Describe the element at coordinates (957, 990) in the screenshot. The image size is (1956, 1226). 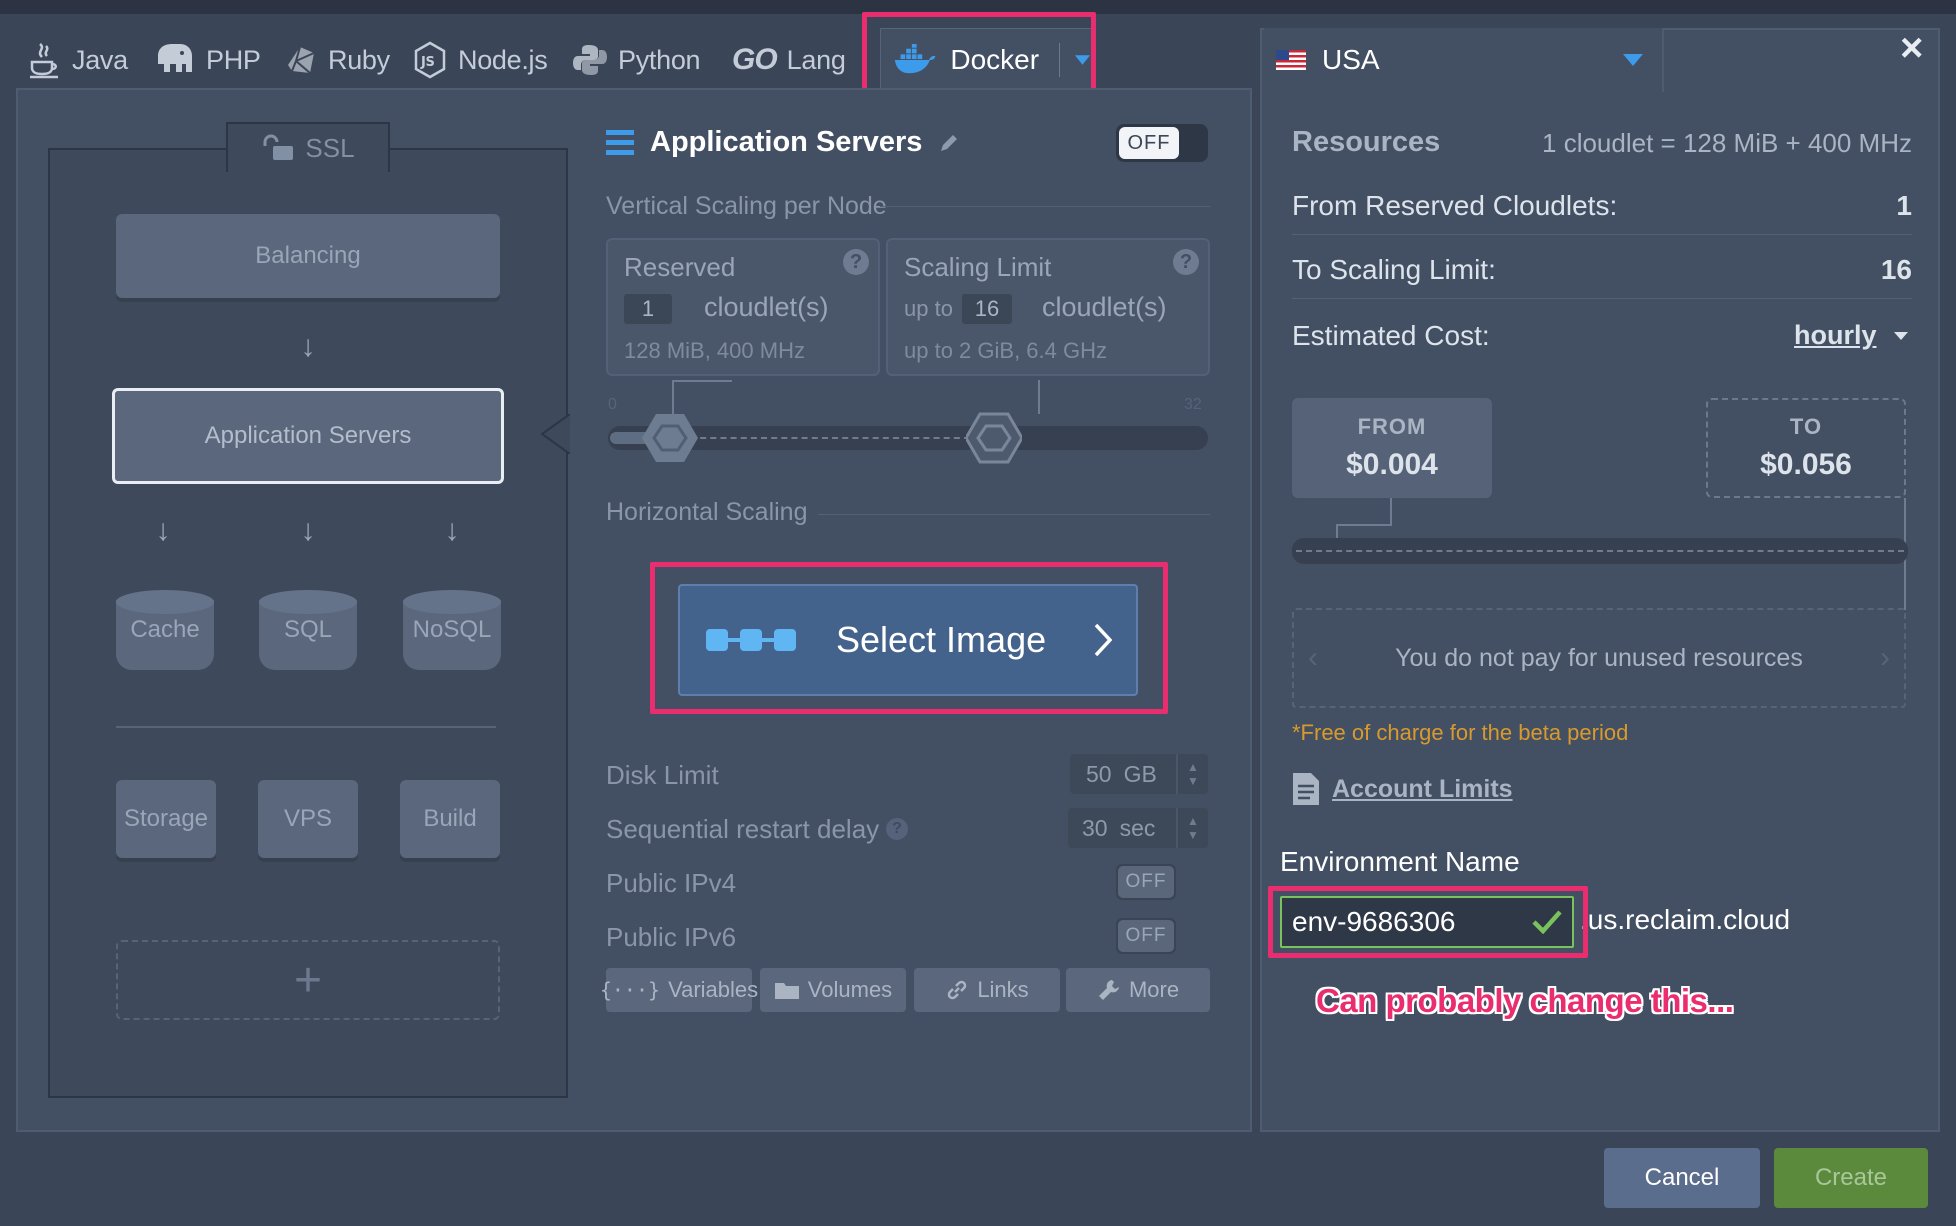
I see `link-icon` at that location.